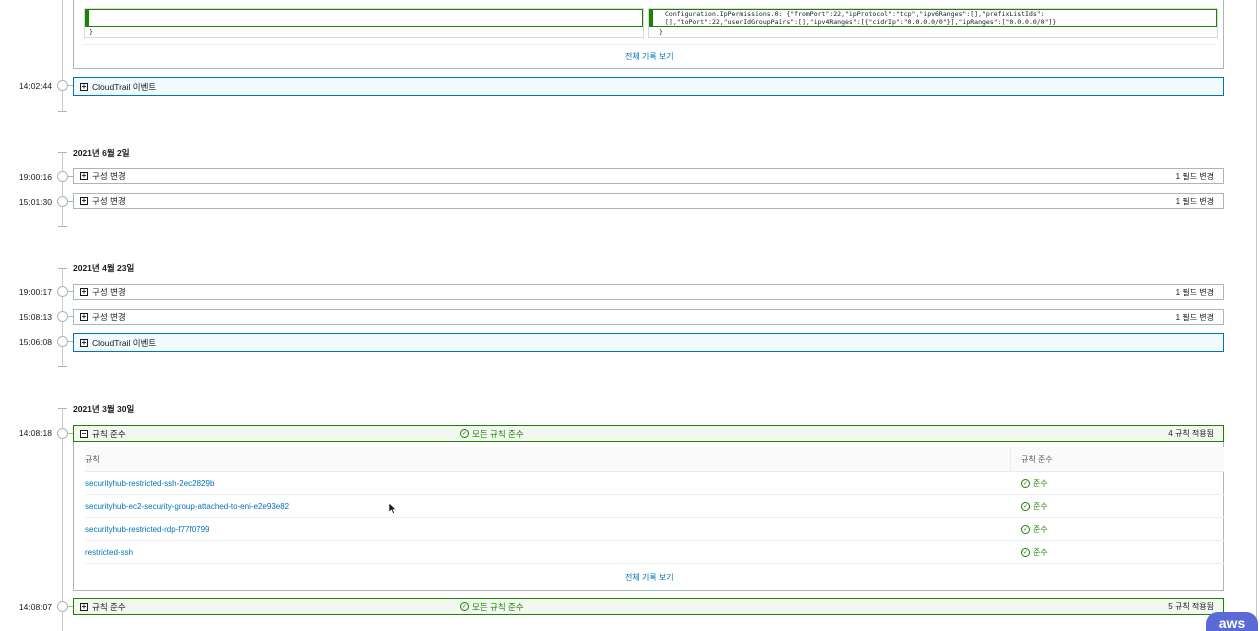 This screenshot has height=631, width=1260. I want to click on event-time: 14:08:18, so click(35, 433).